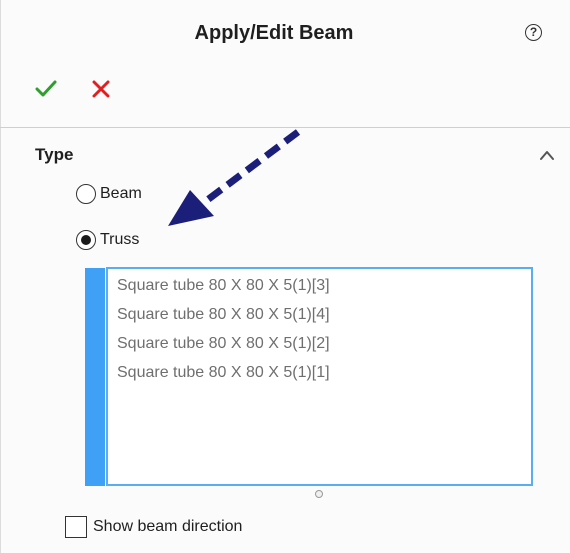 The image size is (570, 553). I want to click on show-beam-direction-option: Show beam direction, so click(153, 527).